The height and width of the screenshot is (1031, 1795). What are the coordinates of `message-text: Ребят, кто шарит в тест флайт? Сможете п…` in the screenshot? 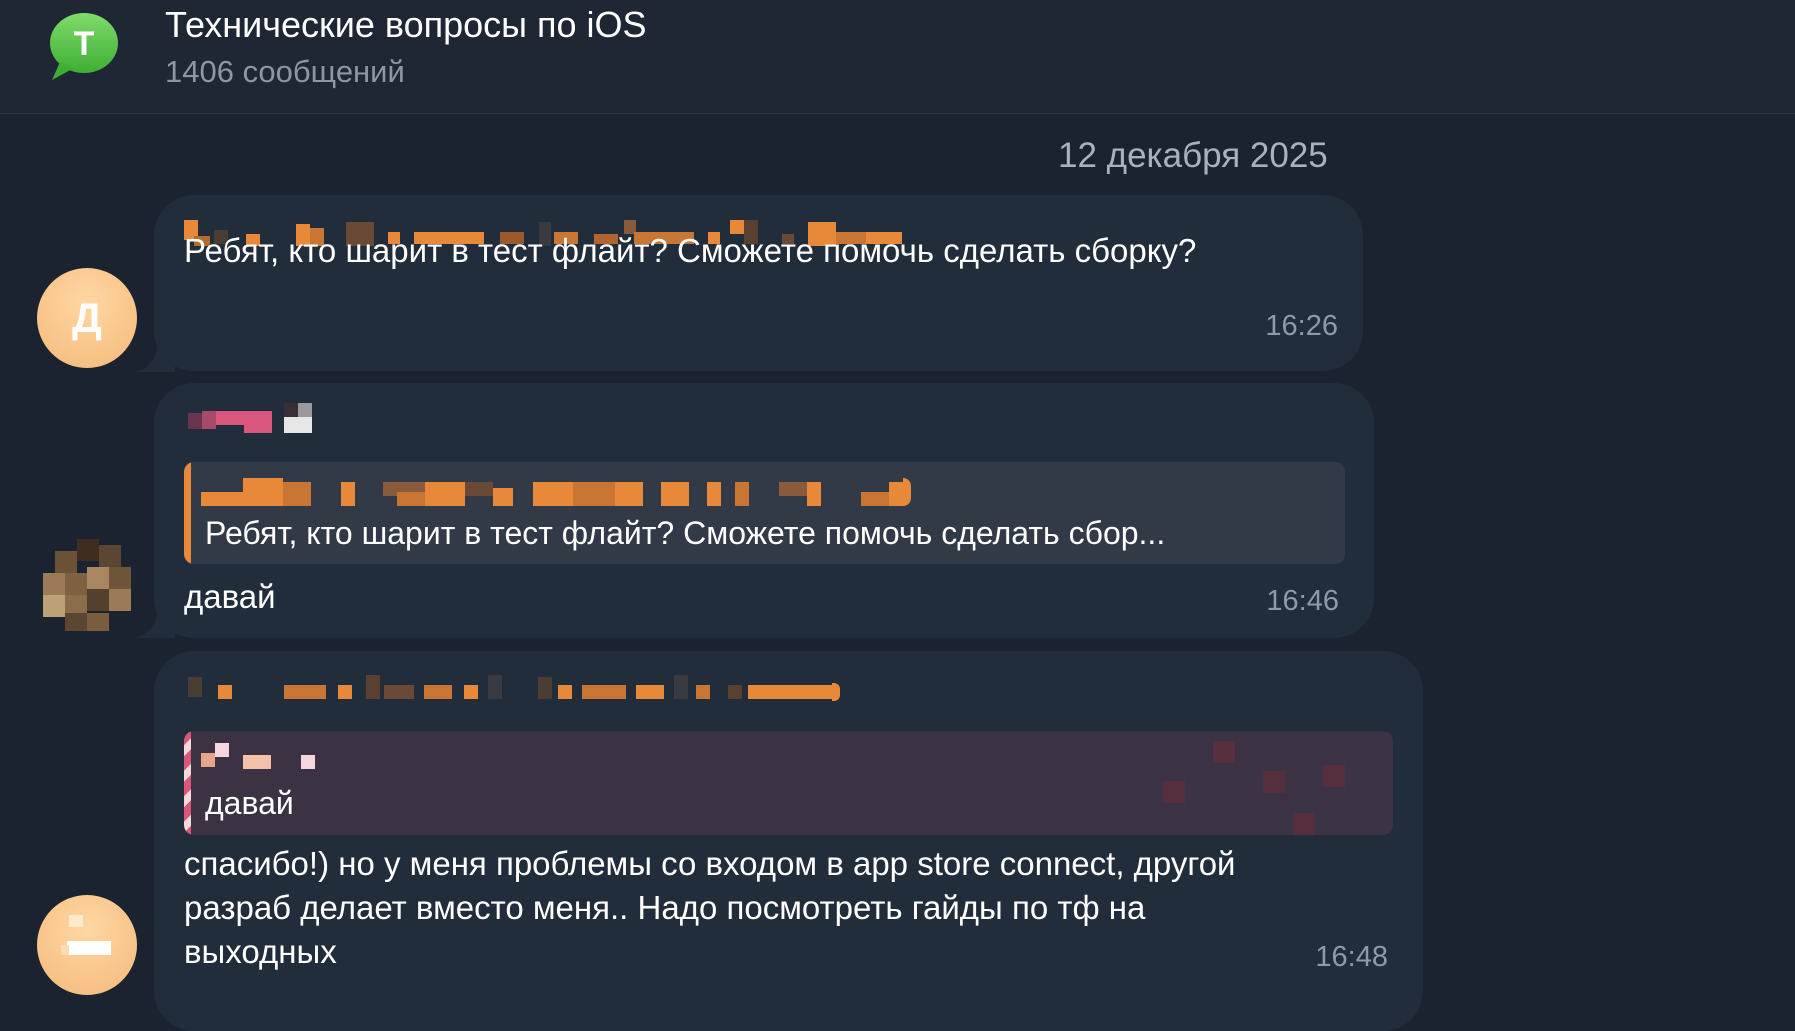 It's located at (690, 250).